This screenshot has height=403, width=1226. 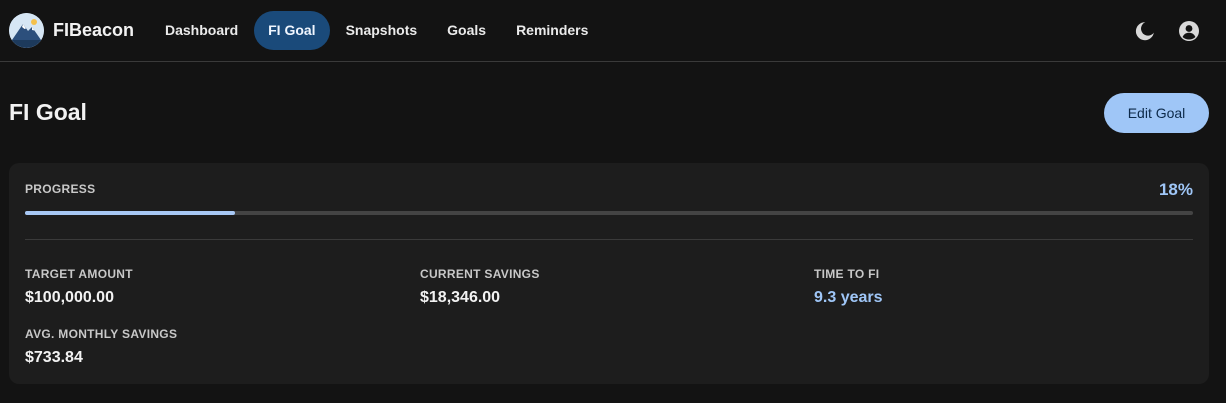 What do you see at coordinates (60, 189) in the screenshot?
I see `progress-label: PROGRESS` at bounding box center [60, 189].